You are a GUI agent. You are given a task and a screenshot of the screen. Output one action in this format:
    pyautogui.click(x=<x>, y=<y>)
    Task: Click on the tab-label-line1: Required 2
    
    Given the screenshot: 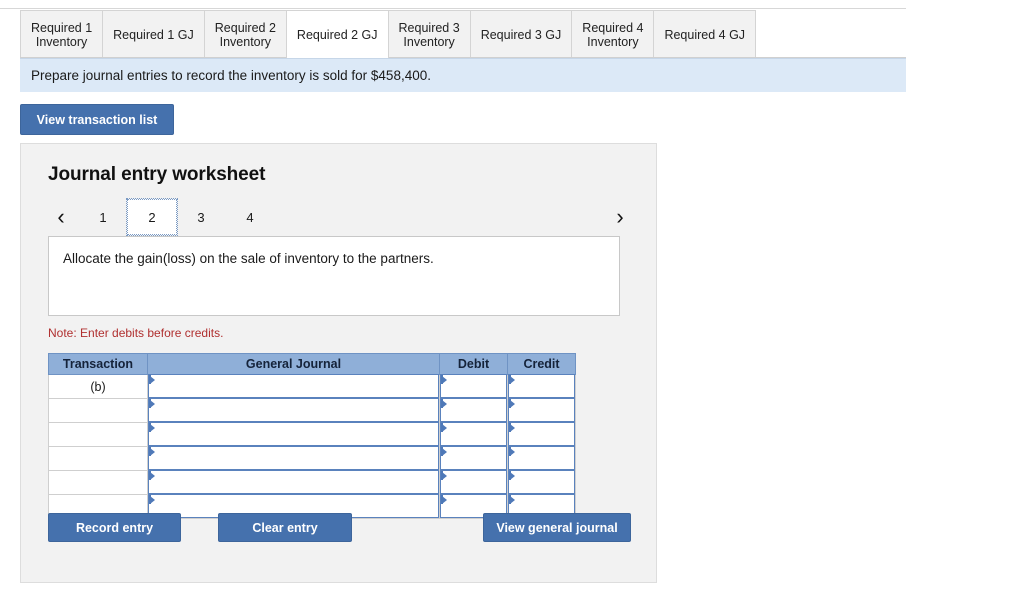 What is the action you would take?
    pyautogui.click(x=245, y=27)
    